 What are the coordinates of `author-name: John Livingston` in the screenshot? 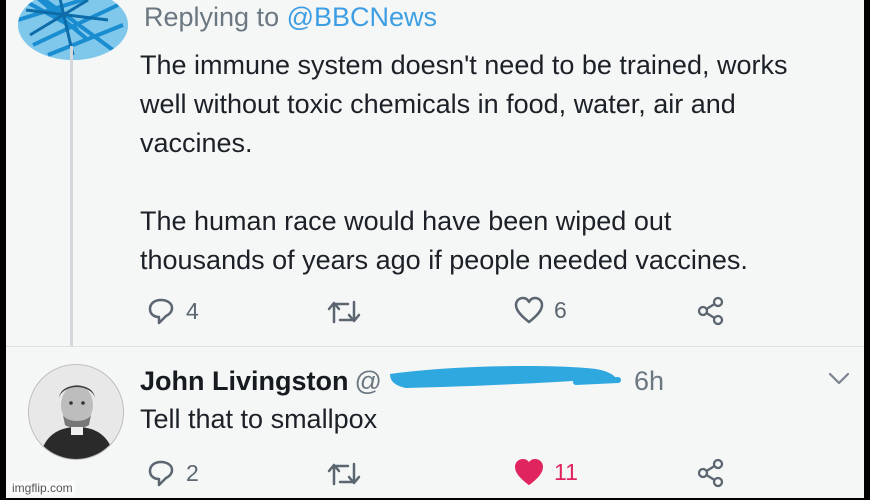 It's located at (244, 381).